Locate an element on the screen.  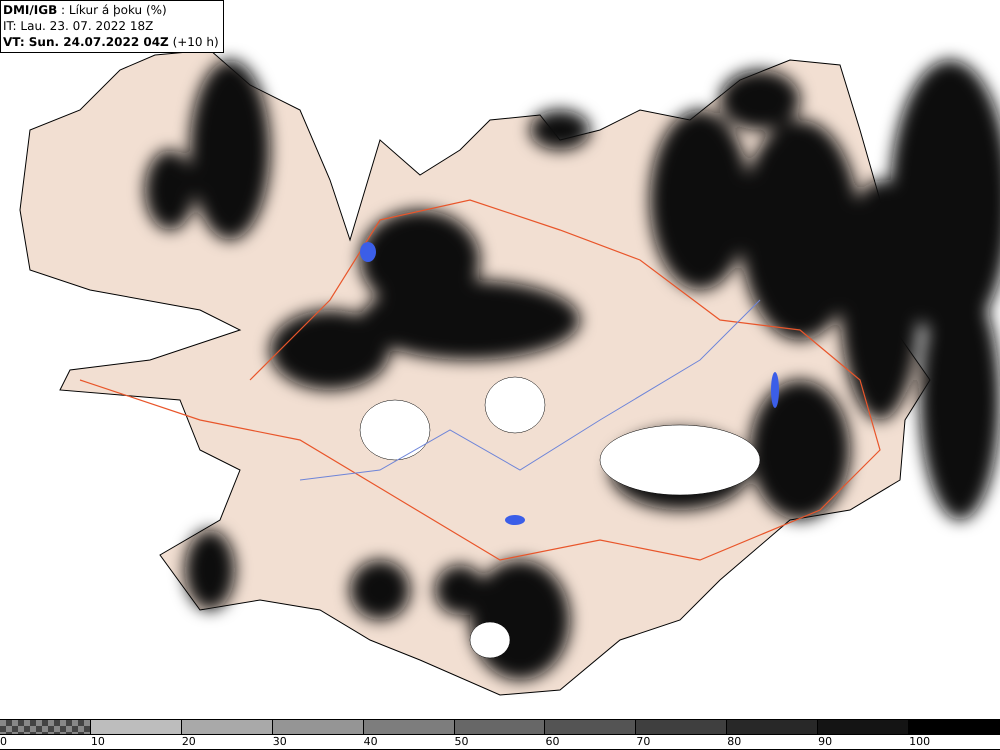
legend-tick-label: 0 is located at coordinates (3, 742).